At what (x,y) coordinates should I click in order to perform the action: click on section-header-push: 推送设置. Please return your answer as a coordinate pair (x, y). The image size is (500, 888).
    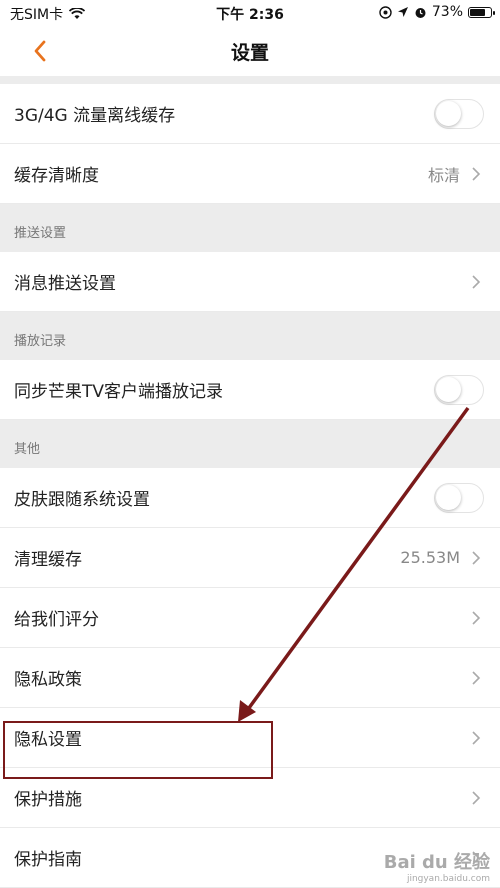
    Looking at the image, I should click on (250, 228).